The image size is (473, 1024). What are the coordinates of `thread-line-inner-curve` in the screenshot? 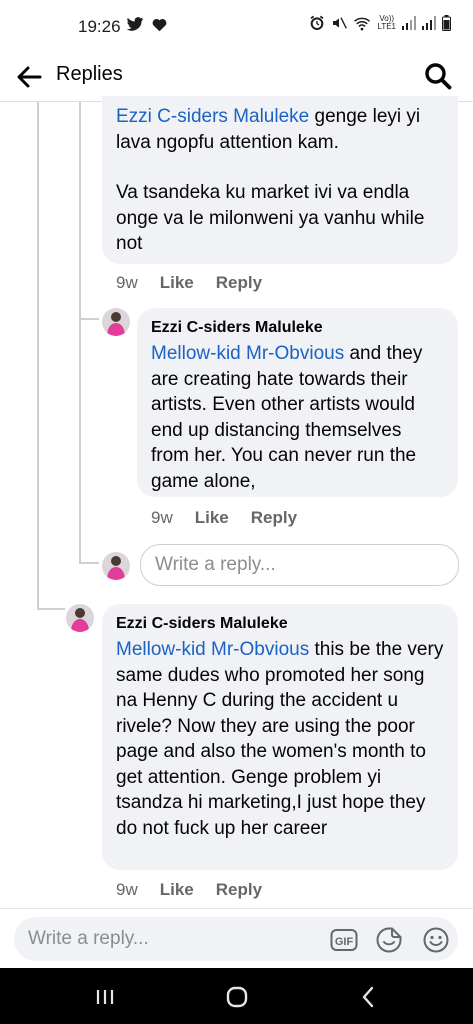 It's located at (89, 563).